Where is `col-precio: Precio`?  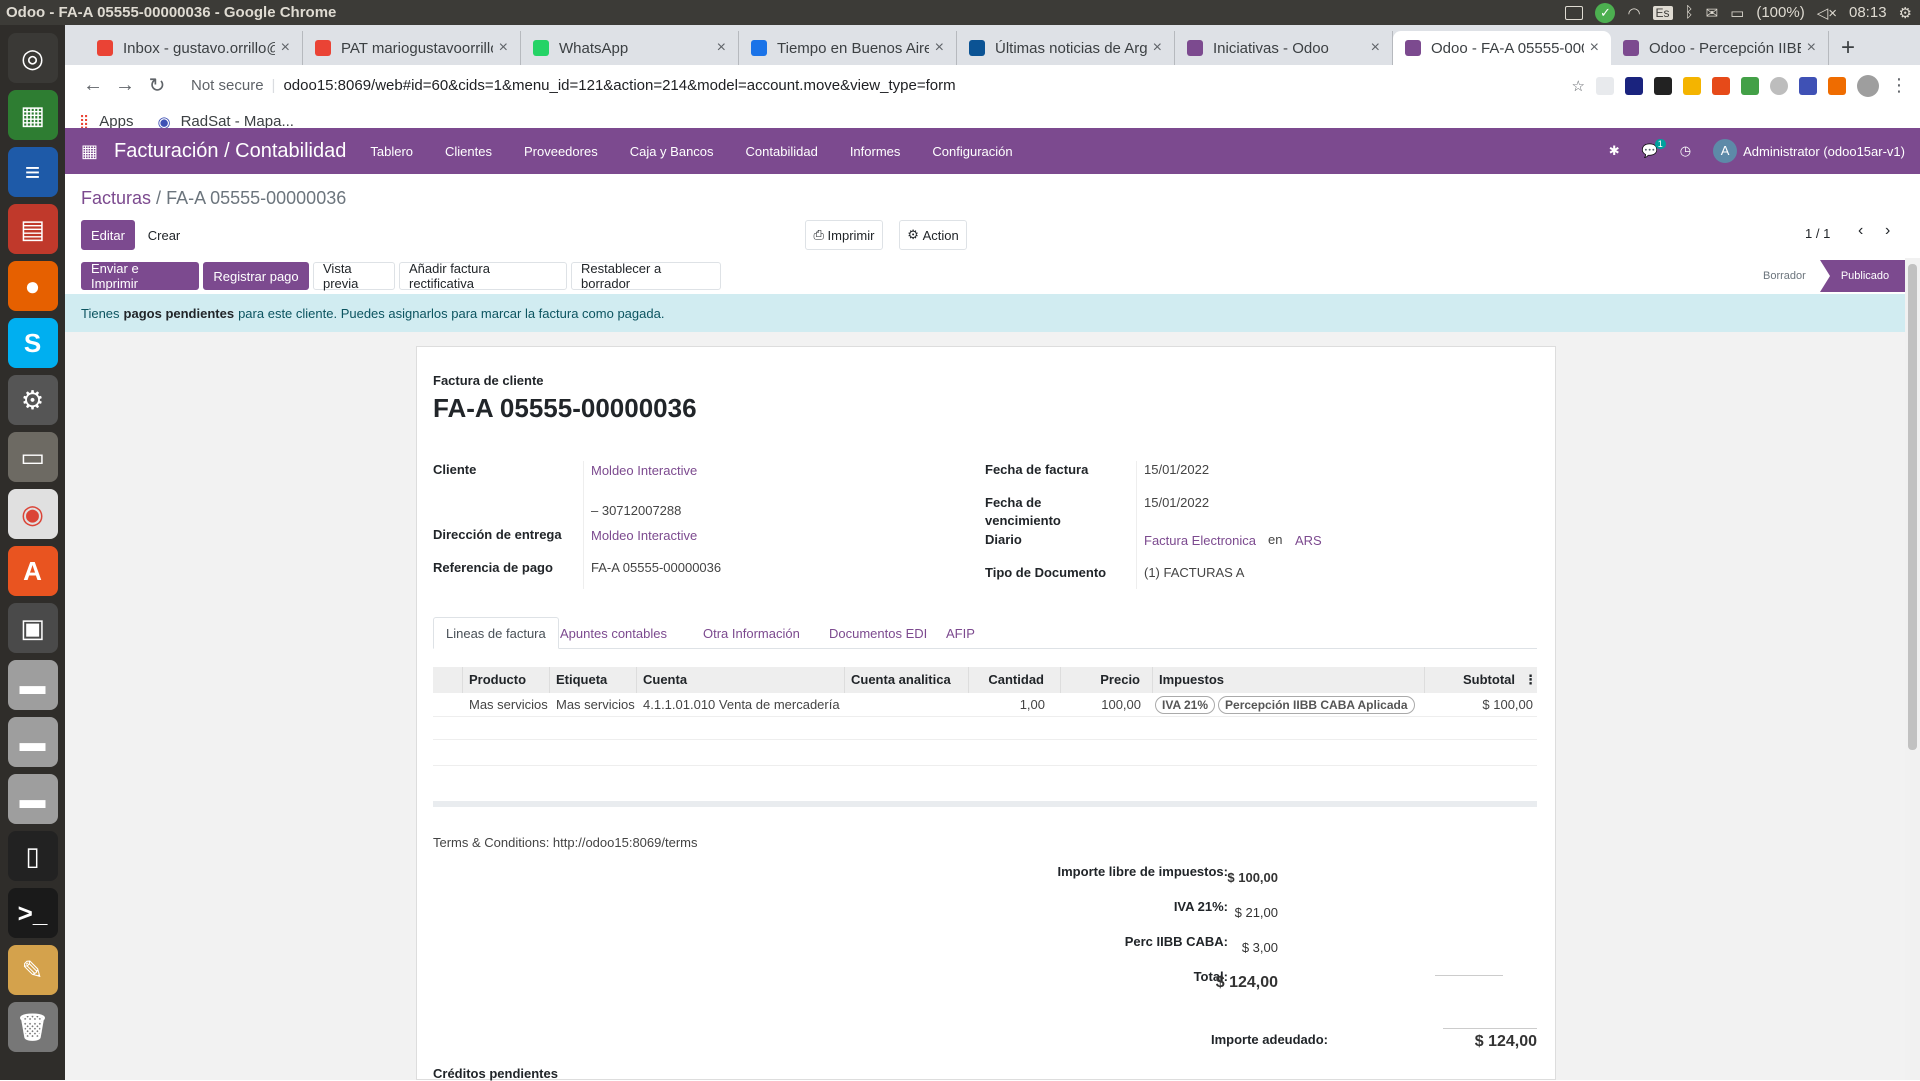 col-precio: Precio is located at coordinates (1107, 680).